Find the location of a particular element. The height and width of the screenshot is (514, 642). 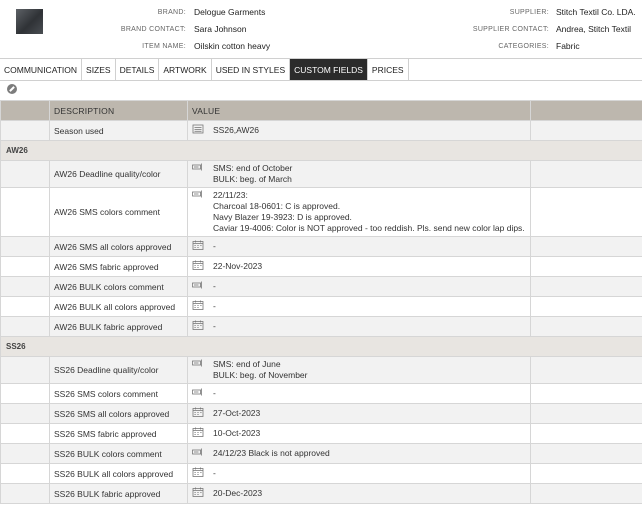

value-wrapper: SMS: end of October BULK: beg. of March is located at coordinates (361, 174).